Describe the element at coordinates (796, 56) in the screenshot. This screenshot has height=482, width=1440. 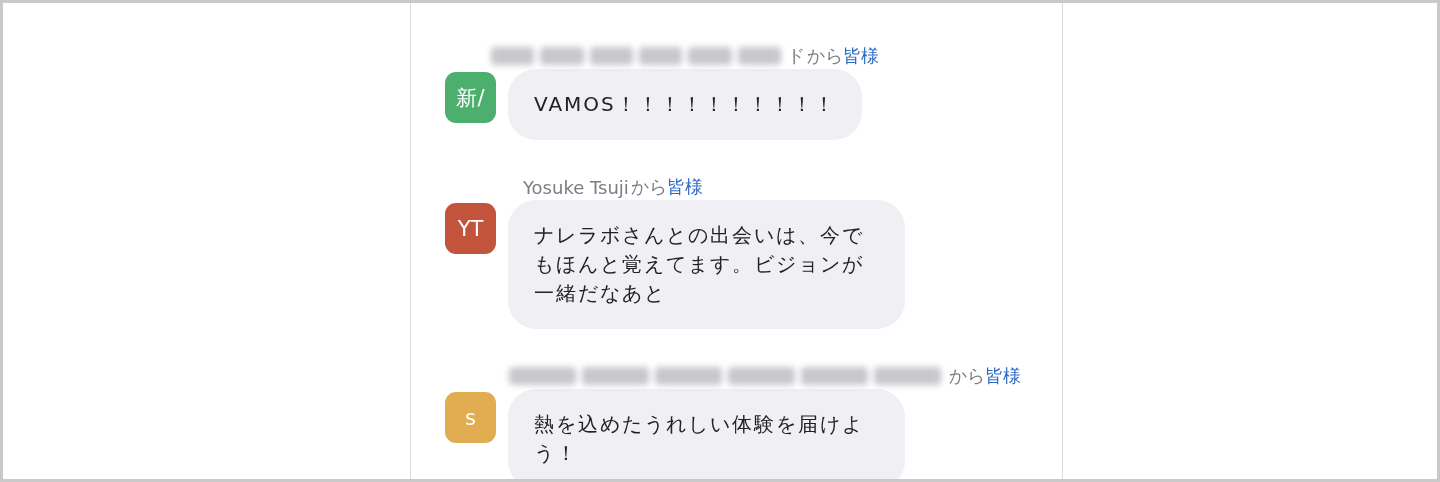
I see `sender-name: ド` at that location.